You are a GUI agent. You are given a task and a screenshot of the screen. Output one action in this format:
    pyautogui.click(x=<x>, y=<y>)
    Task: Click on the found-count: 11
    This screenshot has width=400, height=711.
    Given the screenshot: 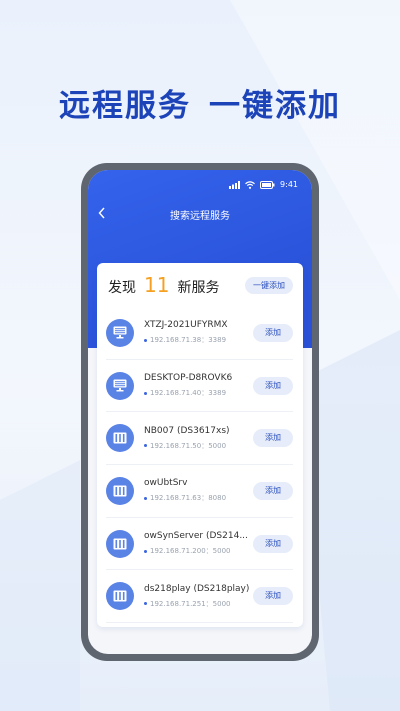 What is the action you would take?
    pyautogui.click(x=157, y=285)
    